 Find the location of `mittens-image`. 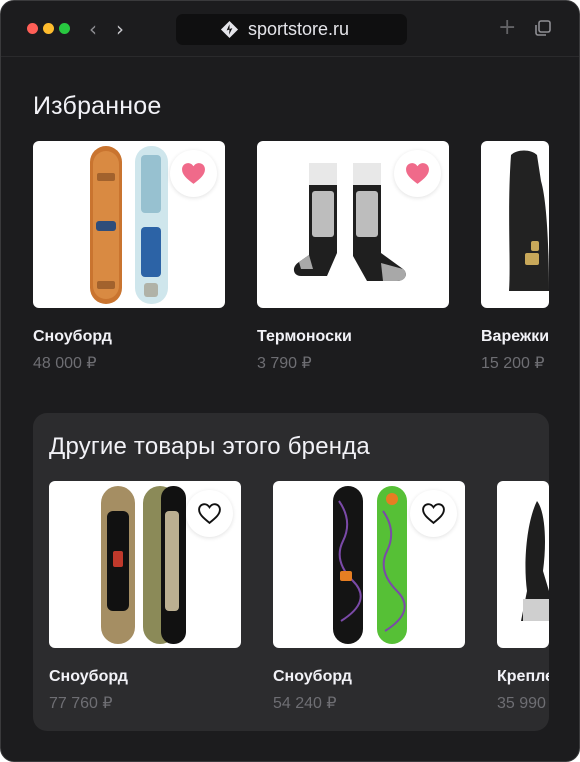

mittens-image is located at coordinates (529, 220).